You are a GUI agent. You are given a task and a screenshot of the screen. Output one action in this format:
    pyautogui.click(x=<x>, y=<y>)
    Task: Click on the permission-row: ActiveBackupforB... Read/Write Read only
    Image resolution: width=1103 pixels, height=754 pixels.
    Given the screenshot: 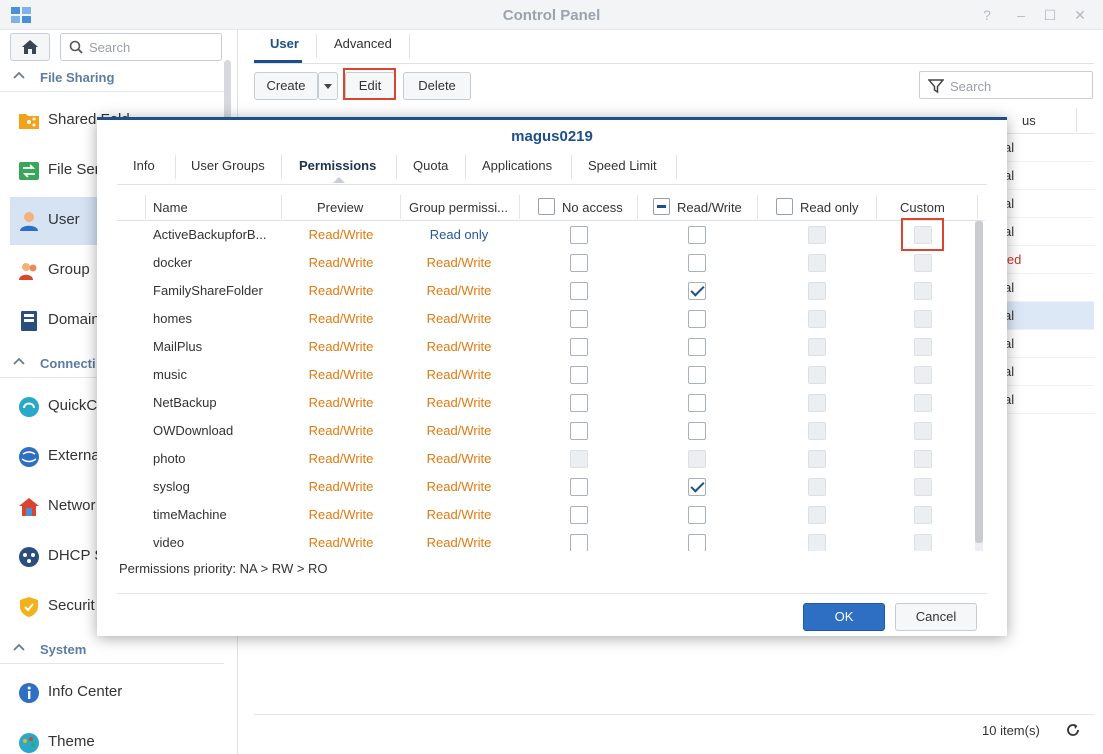 What is the action you would take?
    pyautogui.click(x=541, y=235)
    